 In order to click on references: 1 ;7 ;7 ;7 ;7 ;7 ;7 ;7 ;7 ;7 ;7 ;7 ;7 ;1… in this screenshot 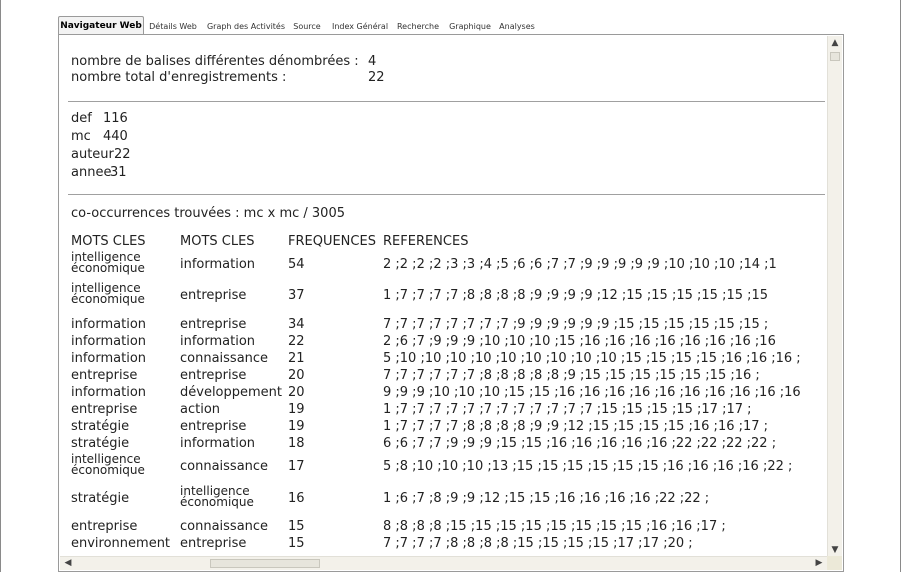, I will do `click(567, 409)`.